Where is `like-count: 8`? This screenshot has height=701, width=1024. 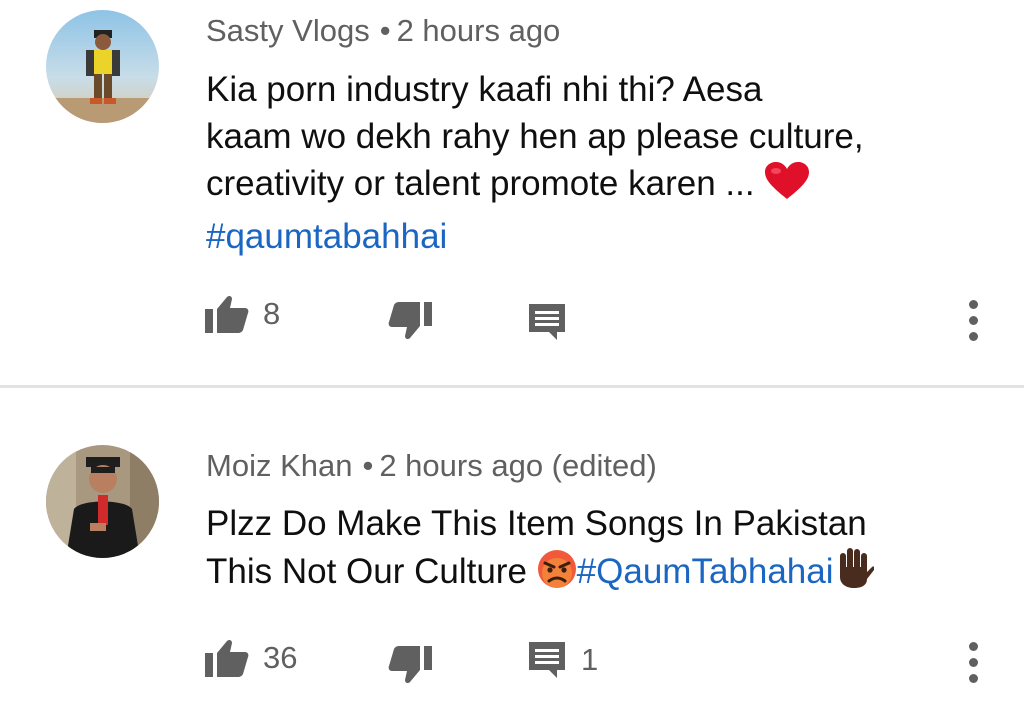 like-count: 8 is located at coordinates (272, 313).